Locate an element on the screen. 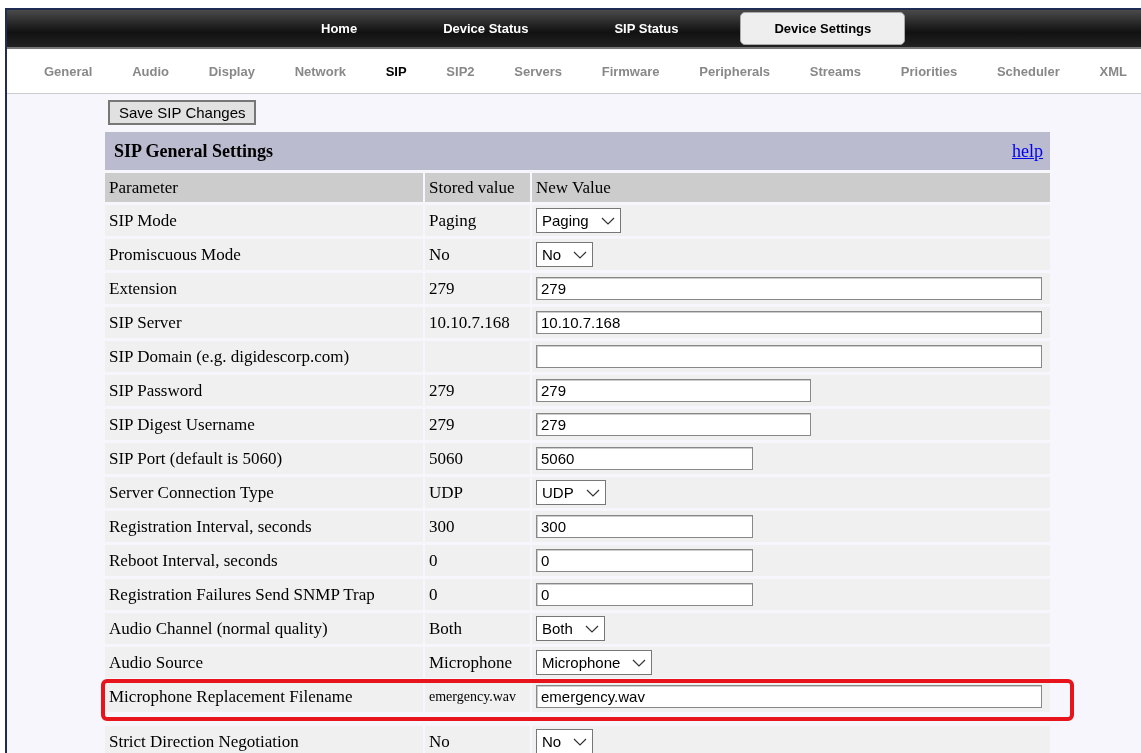  text-input: 5060 is located at coordinates (644, 458).